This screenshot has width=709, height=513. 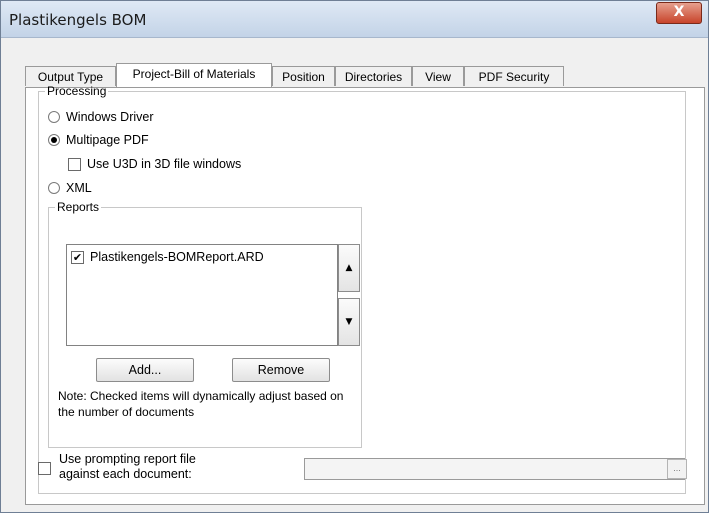 I want to click on move-up-button: ▲, so click(x=349, y=268).